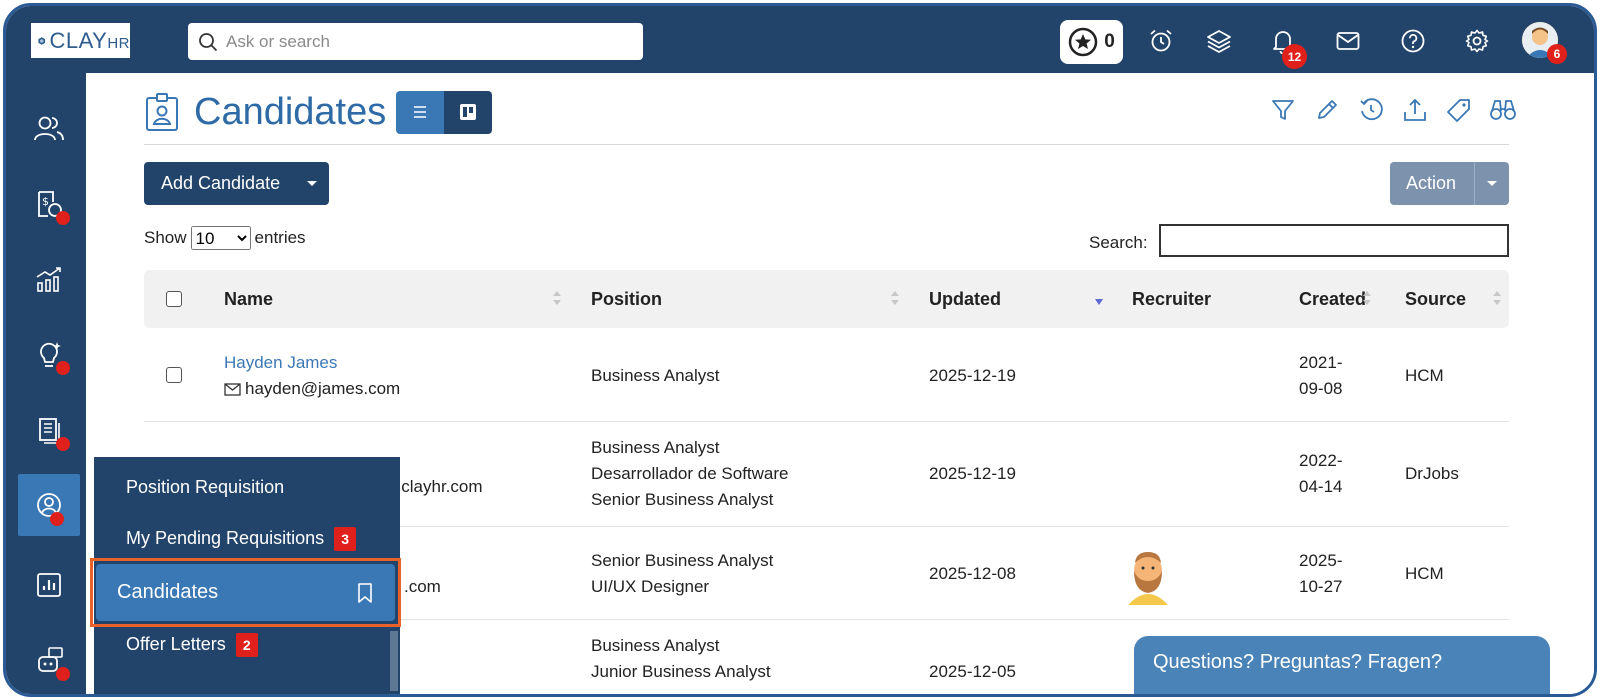  Describe the element at coordinates (205, 487) in the screenshot. I see `menu-item-position-requisition: Position Requisition` at that location.